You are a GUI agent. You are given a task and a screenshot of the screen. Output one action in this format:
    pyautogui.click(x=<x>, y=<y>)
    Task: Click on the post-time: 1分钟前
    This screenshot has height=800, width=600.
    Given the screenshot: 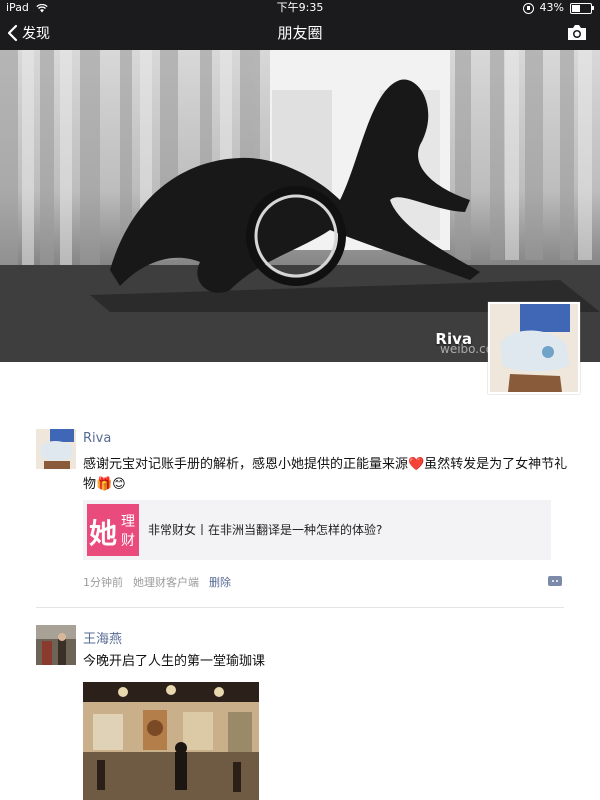 What is the action you would take?
    pyautogui.click(x=103, y=582)
    